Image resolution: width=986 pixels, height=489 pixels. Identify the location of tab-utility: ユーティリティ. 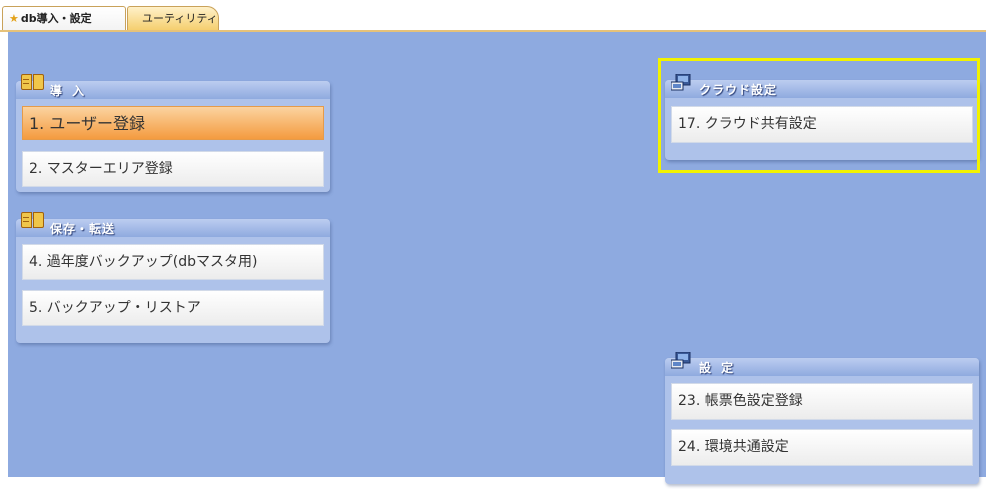
(173, 18).